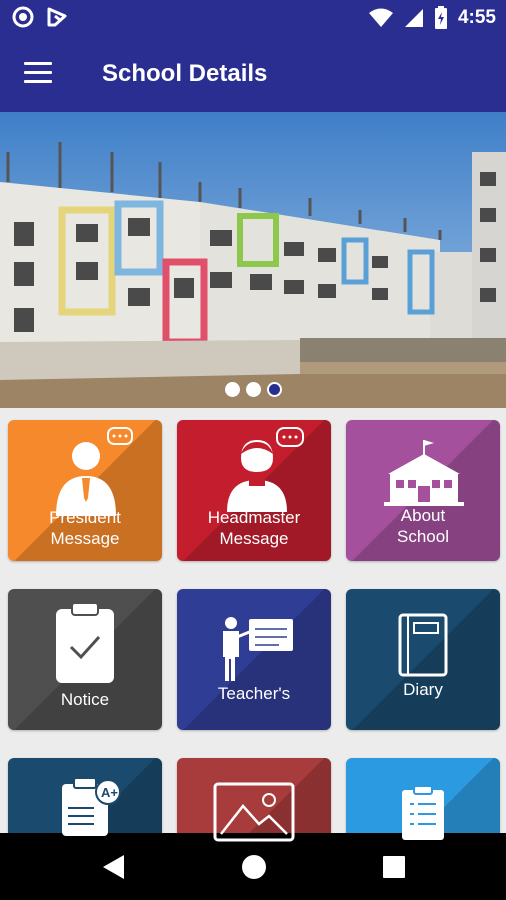 The width and height of the screenshot is (506, 900). I want to click on notice-tile: Notice, so click(85, 659).